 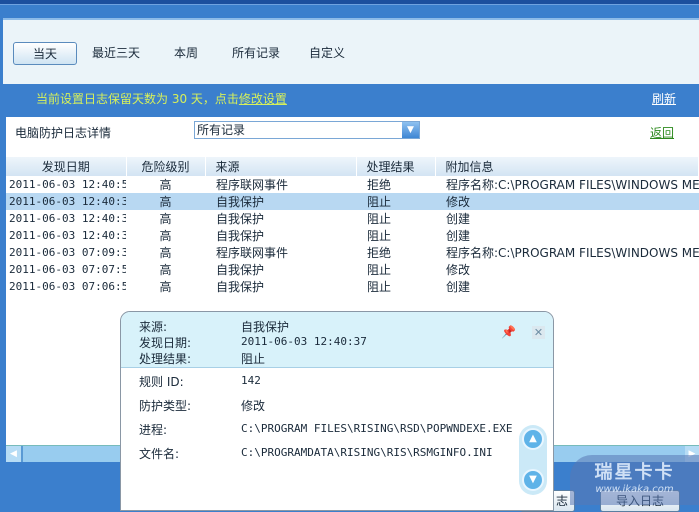 What do you see at coordinates (263, 99) in the screenshot?
I see `modify-settings-link: 修改设置` at bounding box center [263, 99].